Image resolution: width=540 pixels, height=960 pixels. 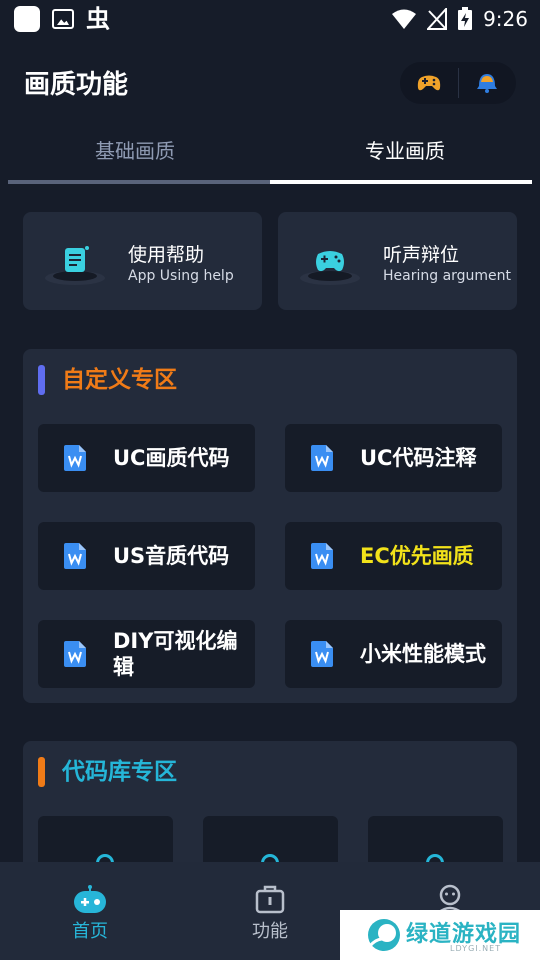 I want to click on item-label: US音质代码, so click(x=171, y=556).